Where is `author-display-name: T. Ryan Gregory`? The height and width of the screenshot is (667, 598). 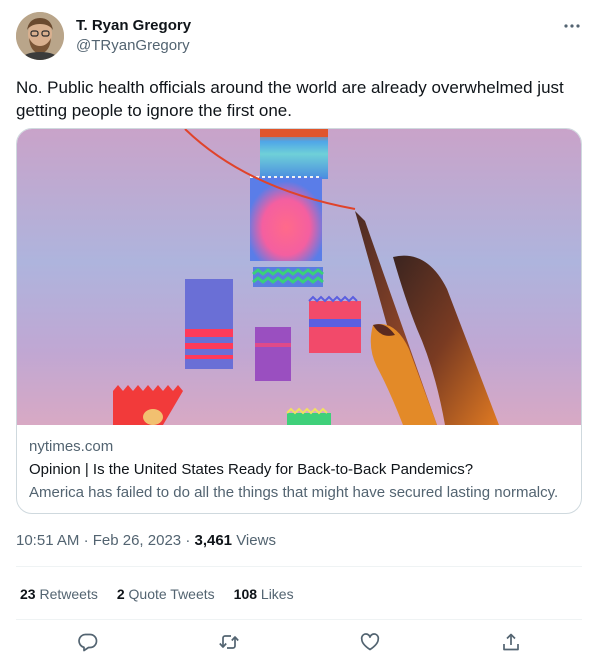 author-display-name: T. Ryan Gregory is located at coordinates (133, 26).